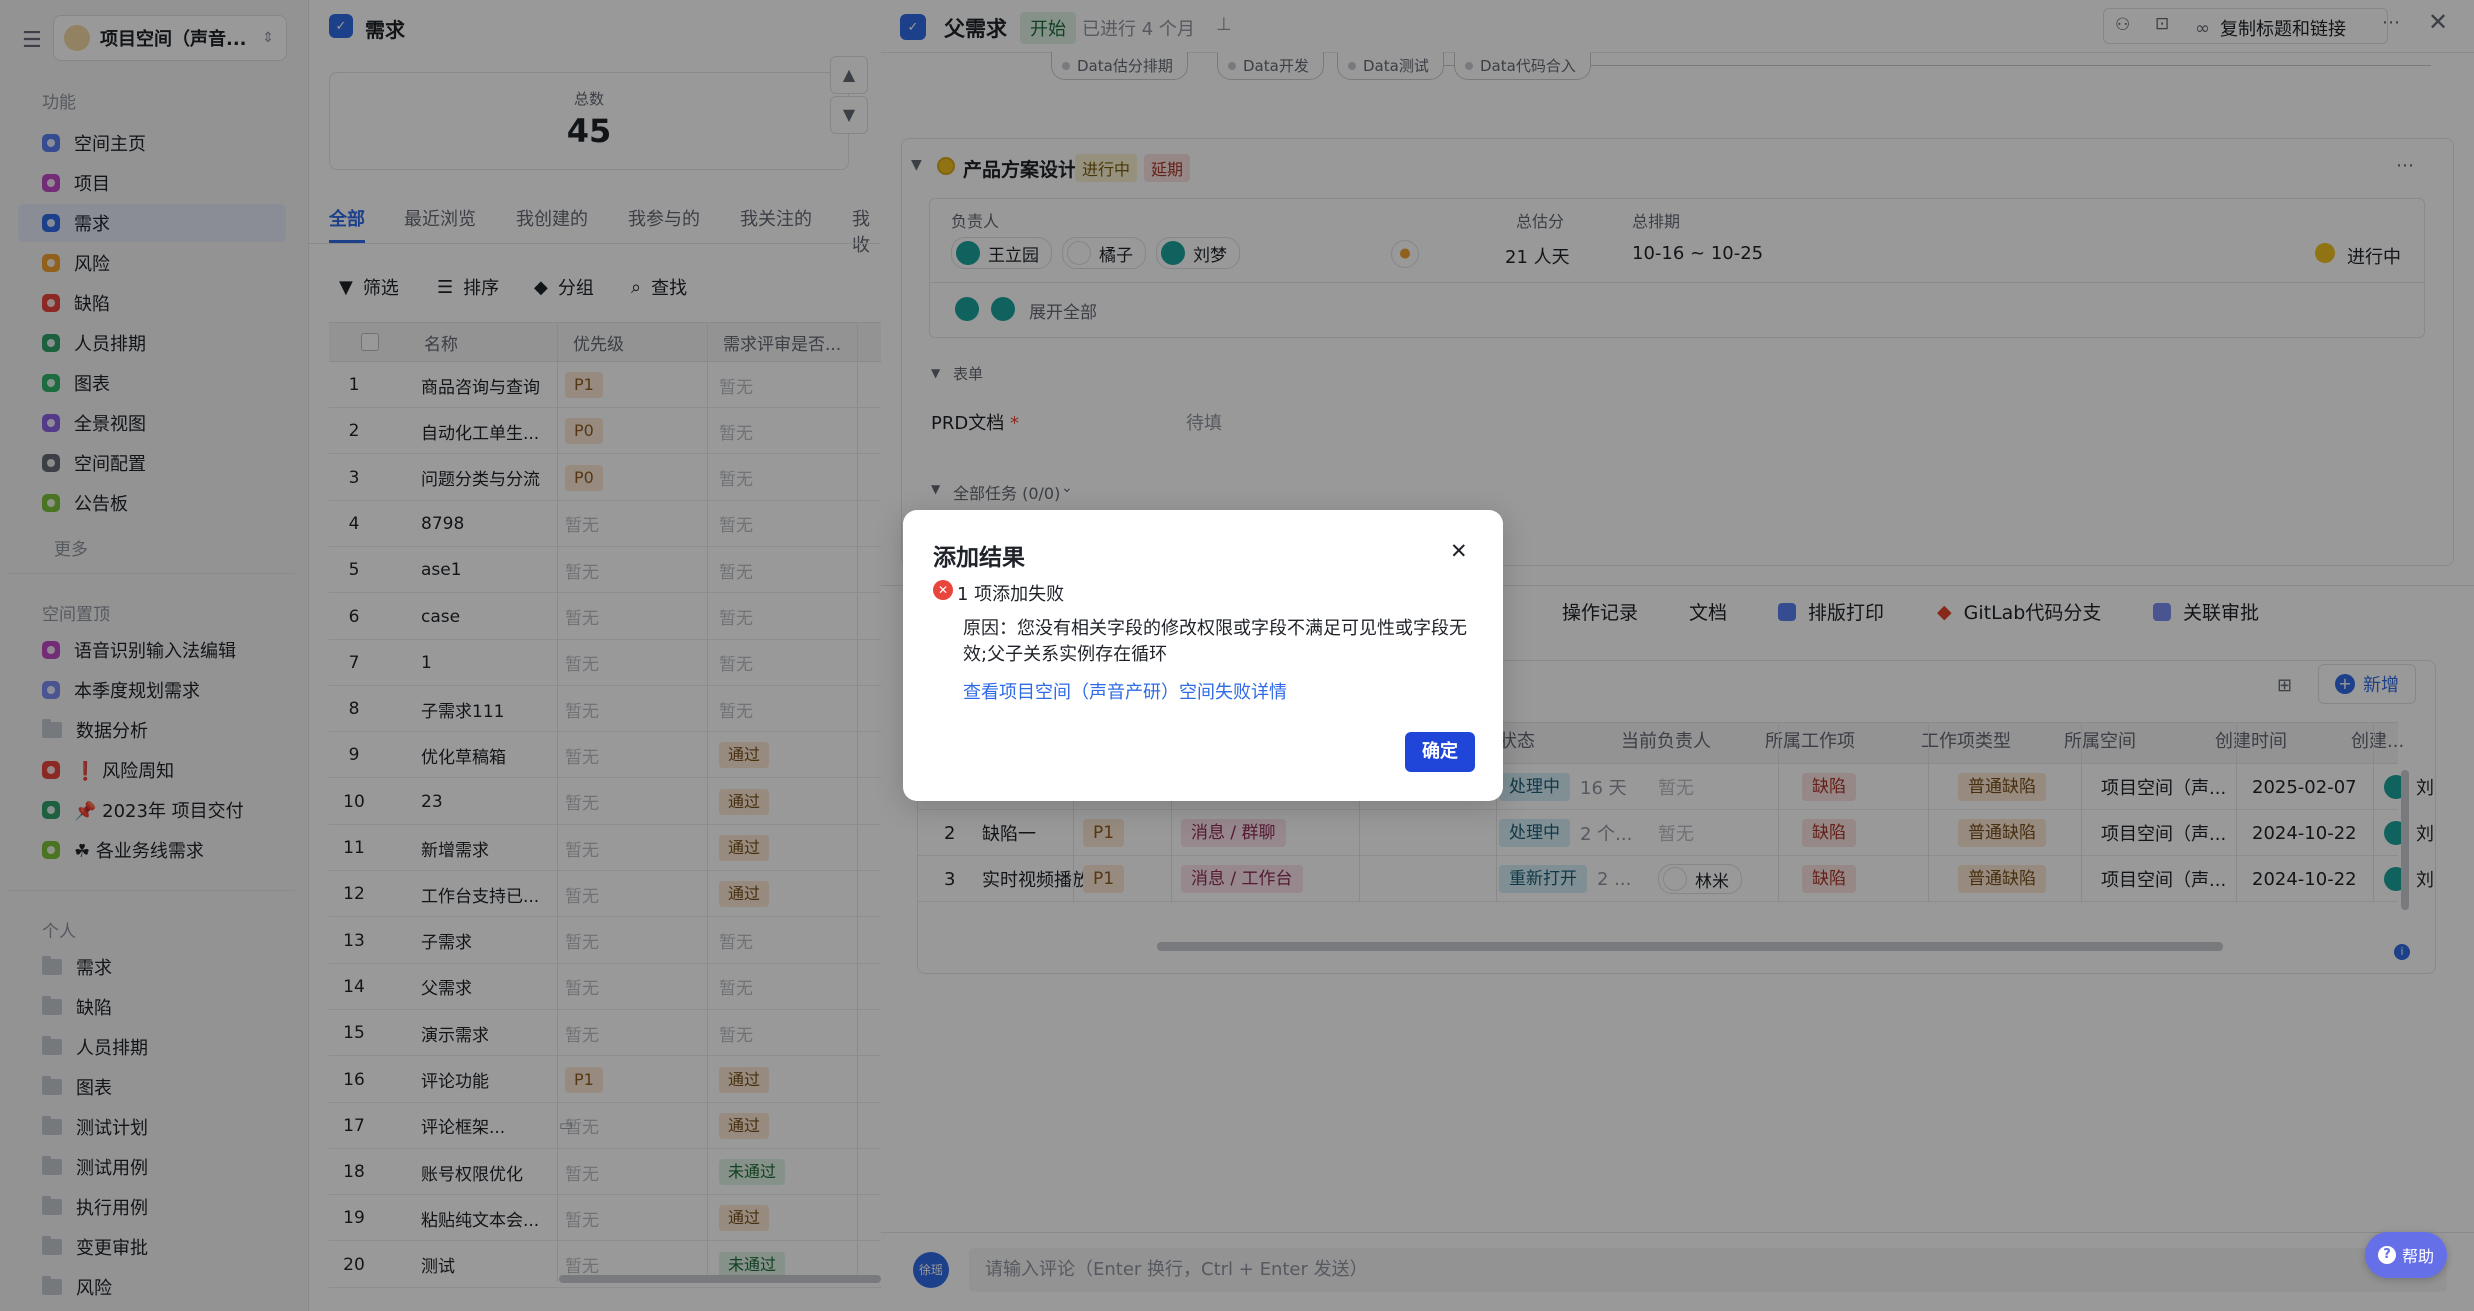 This screenshot has height=1311, width=2474. I want to click on dialog-title: 添加结果, so click(979, 558).